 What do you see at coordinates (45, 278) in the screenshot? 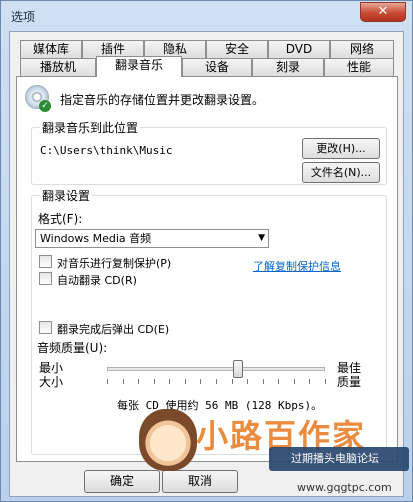
I see `auto-rip-checkbox` at bounding box center [45, 278].